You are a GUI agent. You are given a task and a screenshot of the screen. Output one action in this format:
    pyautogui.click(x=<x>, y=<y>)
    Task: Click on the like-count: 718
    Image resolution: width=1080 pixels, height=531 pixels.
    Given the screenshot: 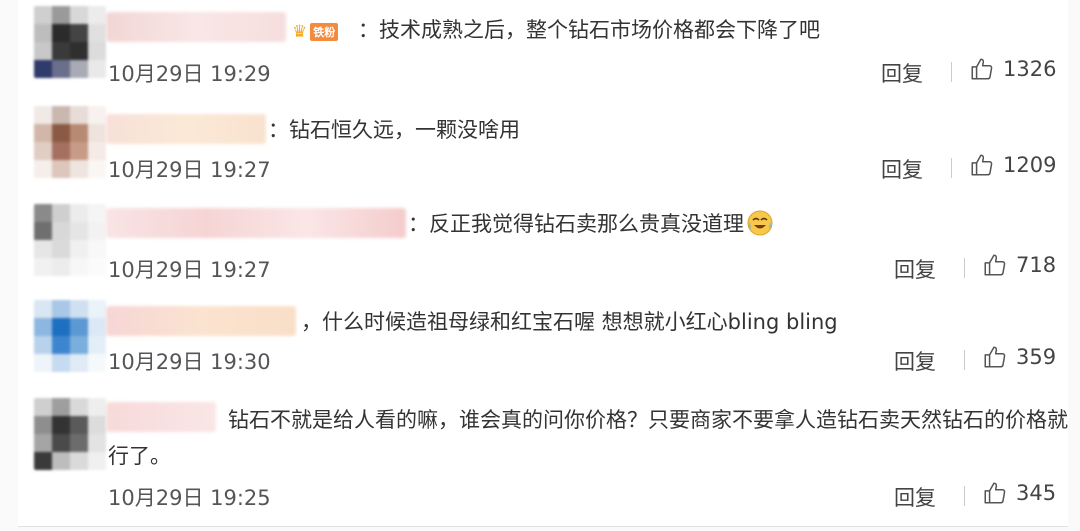 What is the action you would take?
    pyautogui.click(x=1036, y=265)
    